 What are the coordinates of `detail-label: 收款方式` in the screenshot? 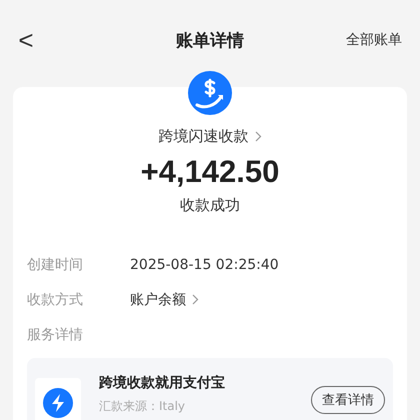 It's located at (55, 299).